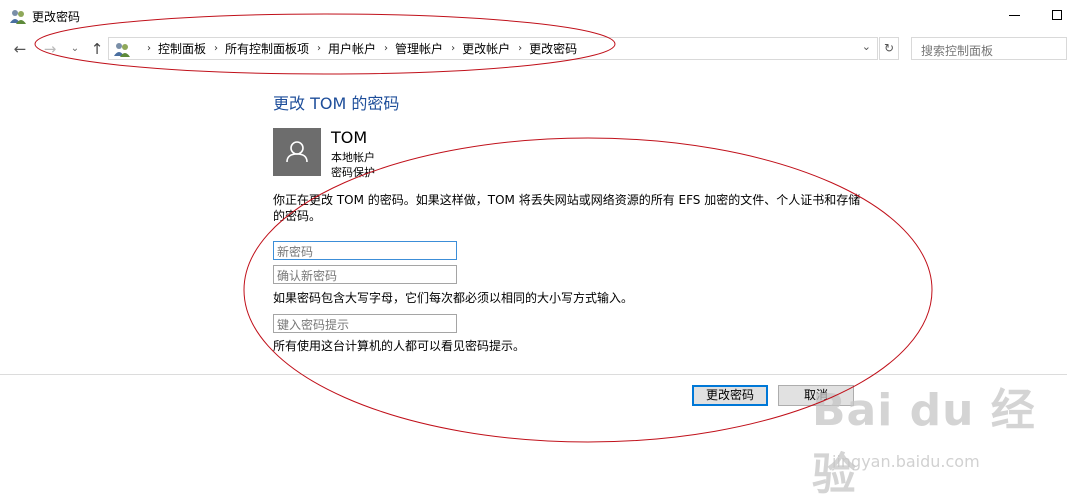  Describe the element at coordinates (75, 49) in the screenshot. I see `recent-locations-chevron-icon: ⌄` at that location.